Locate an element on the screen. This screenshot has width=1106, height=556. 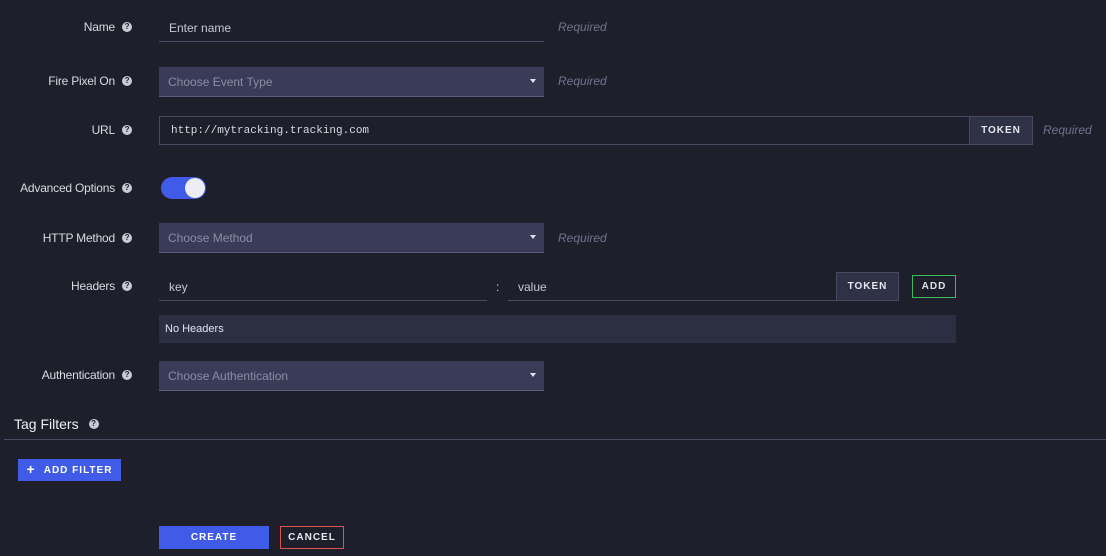
authentication-label: Authentication is located at coordinates (78, 375).